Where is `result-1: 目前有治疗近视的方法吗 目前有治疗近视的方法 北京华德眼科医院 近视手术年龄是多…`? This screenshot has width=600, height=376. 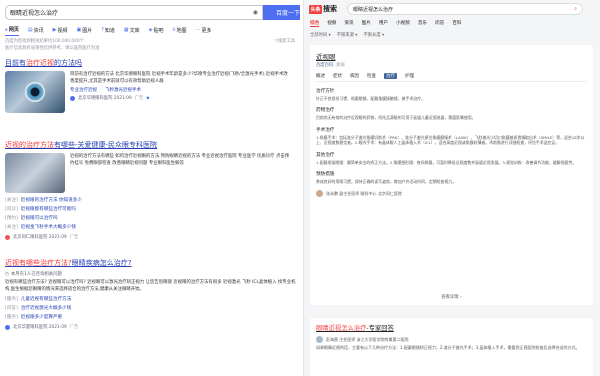
result-1: 目前有治疗近视的方法吗 目前有治疗近视的方法 北京华德眼科医院 近视手术年龄是多… is located at coordinates (151, 85).